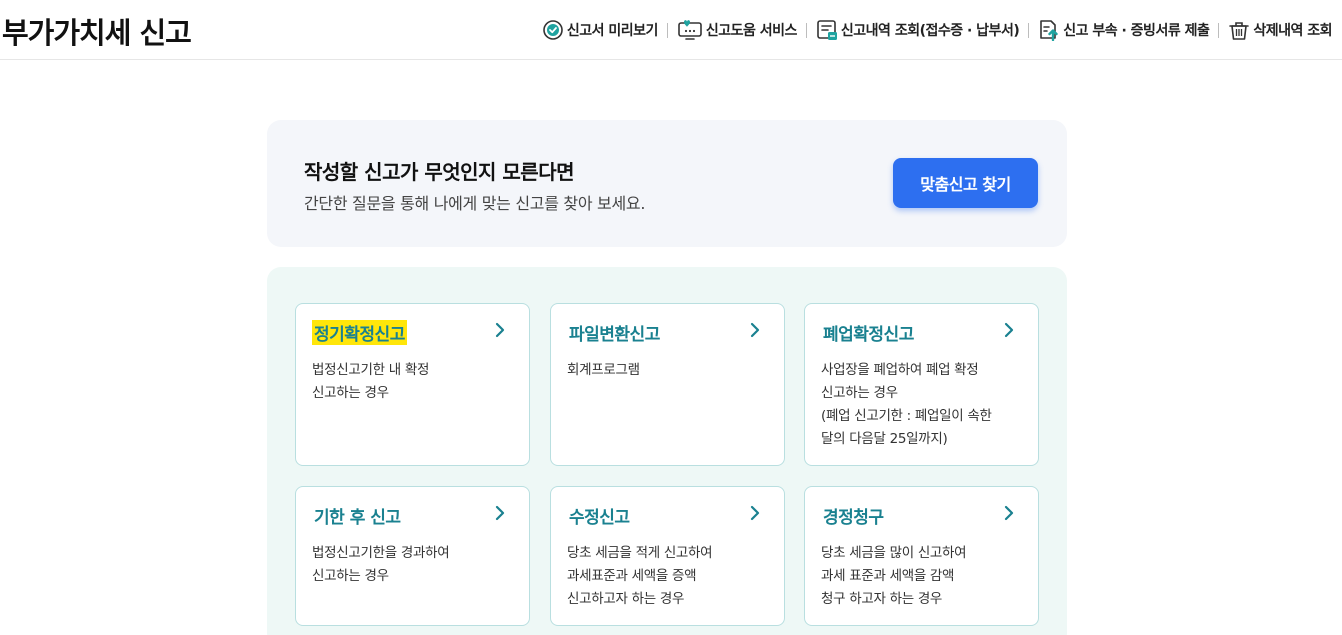  Describe the element at coordinates (439, 172) in the screenshot. I see `banner-title: 작성할 신고가 무엇인지 모른다면` at that location.